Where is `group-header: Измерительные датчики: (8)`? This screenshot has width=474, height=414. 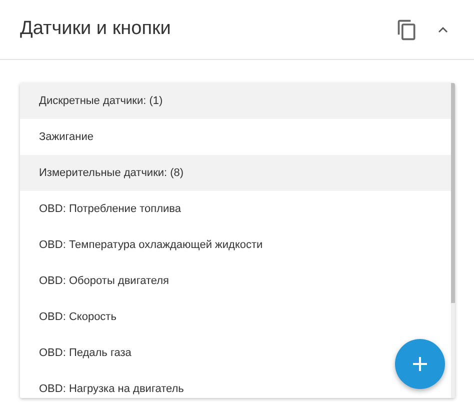
group-header: Измерительные датчики: (8) is located at coordinates (235, 173).